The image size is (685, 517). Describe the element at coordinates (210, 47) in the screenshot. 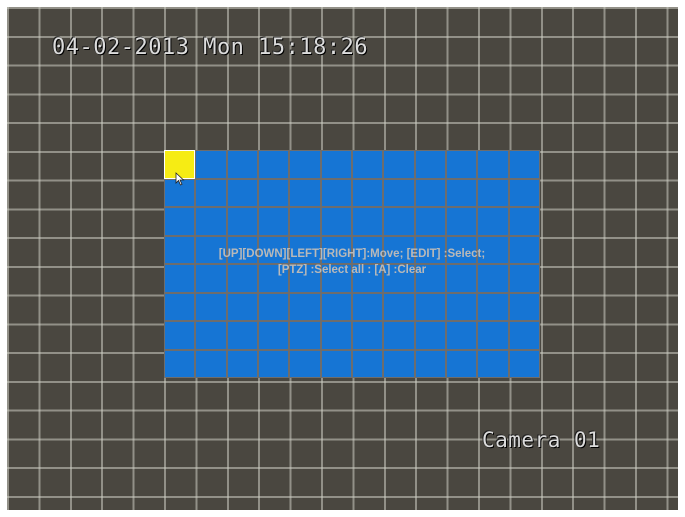

I see `osd-datetime: 04-02-2013 Mon 15:18:26` at that location.